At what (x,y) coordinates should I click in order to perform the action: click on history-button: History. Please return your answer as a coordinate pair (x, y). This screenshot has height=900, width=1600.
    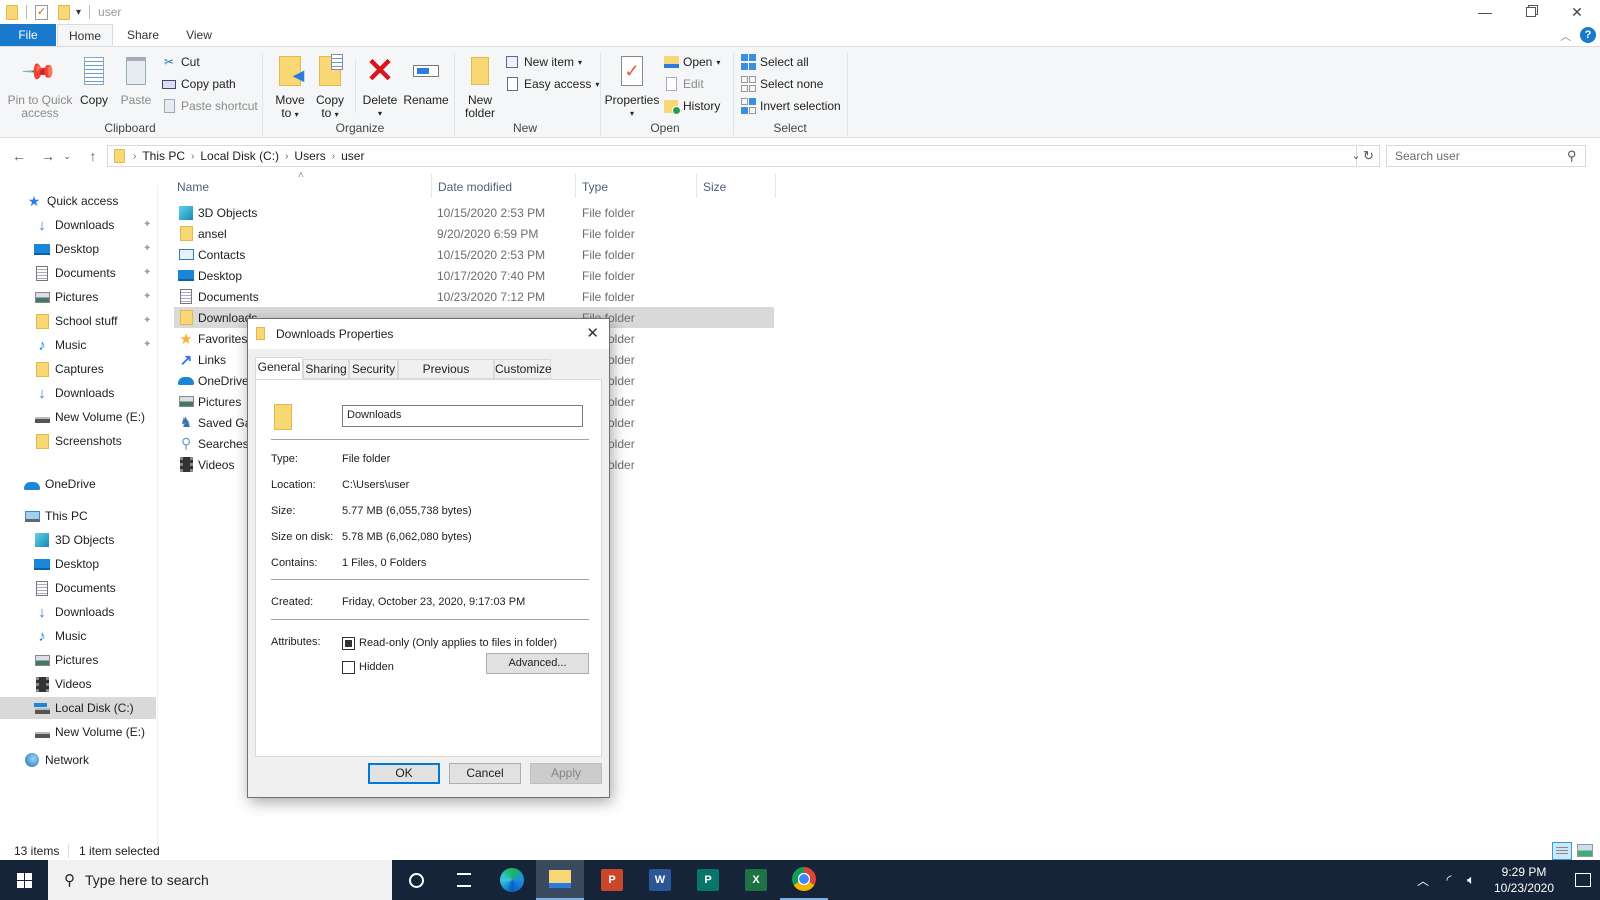
    Looking at the image, I should click on (691, 106).